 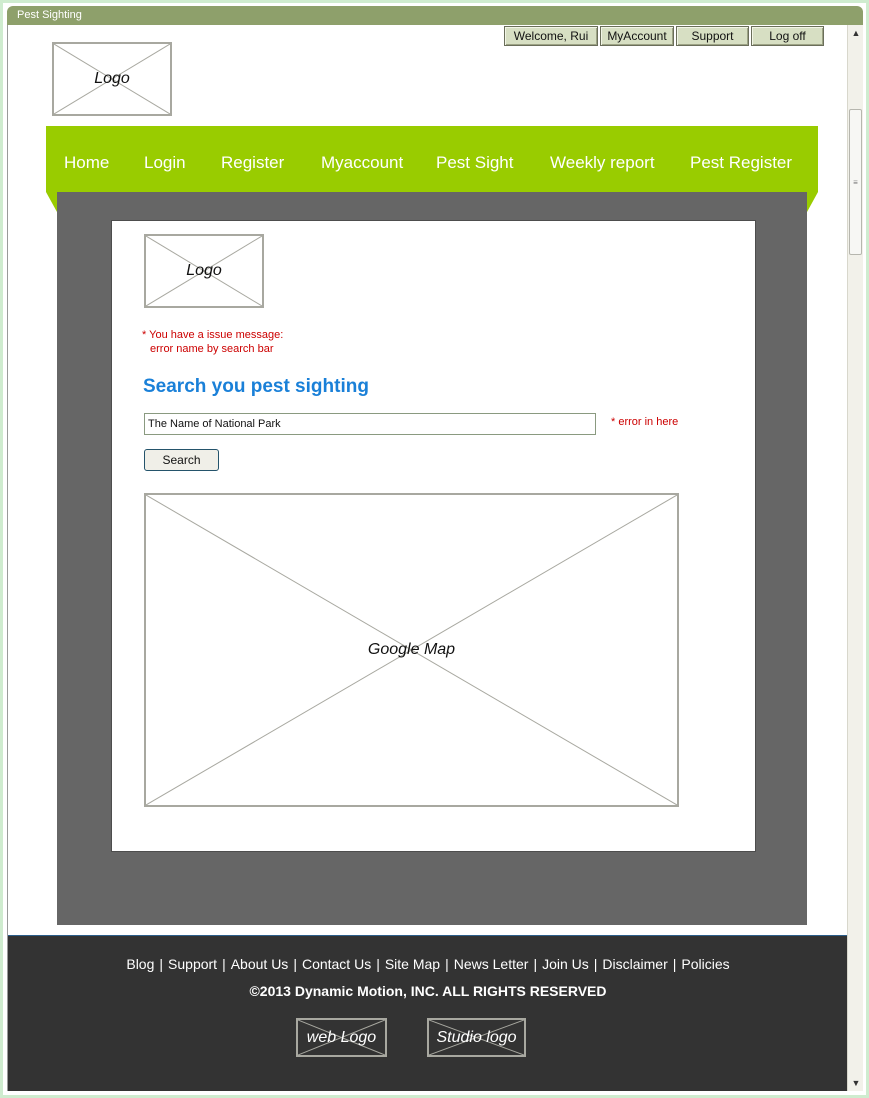 I want to click on footer-link-contact-us: Contact Us, so click(x=336, y=964).